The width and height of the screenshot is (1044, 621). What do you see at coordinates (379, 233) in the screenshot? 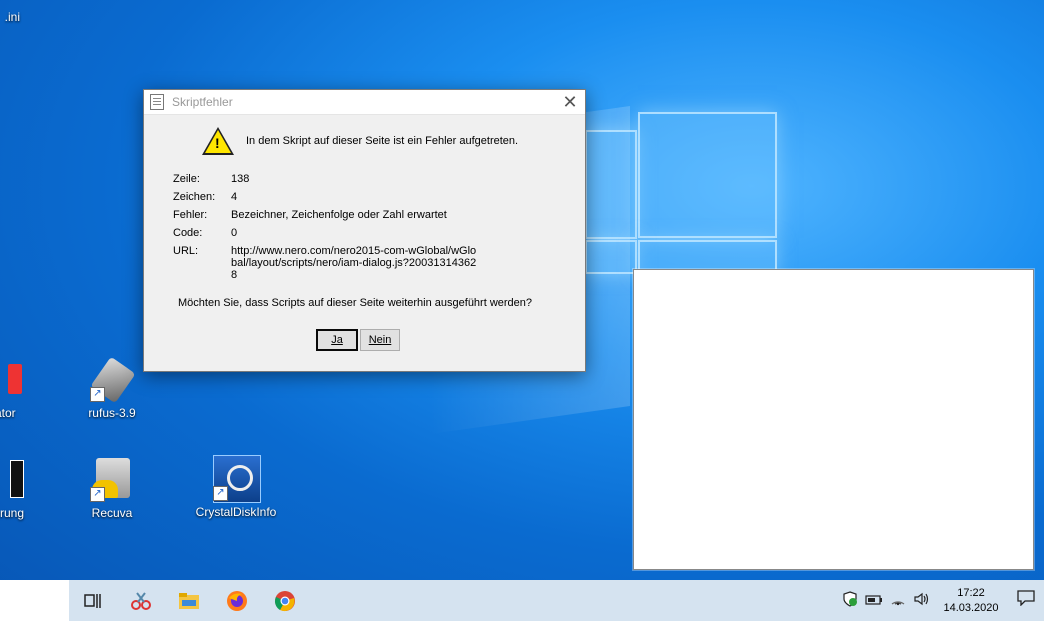
I see `detail-row-code: Code: 0` at bounding box center [379, 233].